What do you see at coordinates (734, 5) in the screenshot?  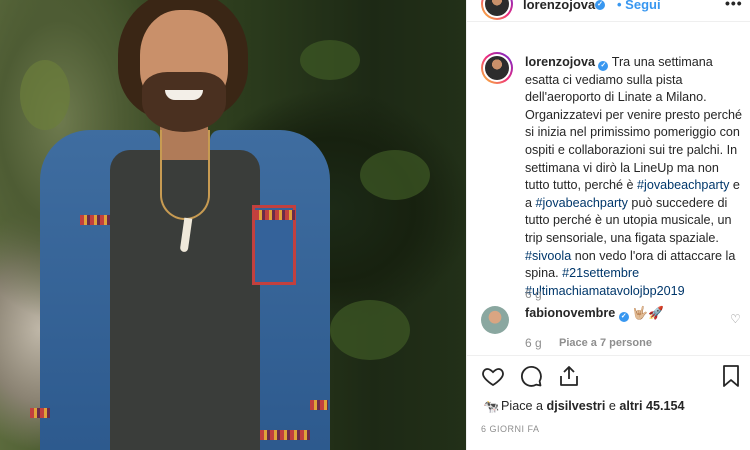 I see `more-options-icon: •••` at bounding box center [734, 5].